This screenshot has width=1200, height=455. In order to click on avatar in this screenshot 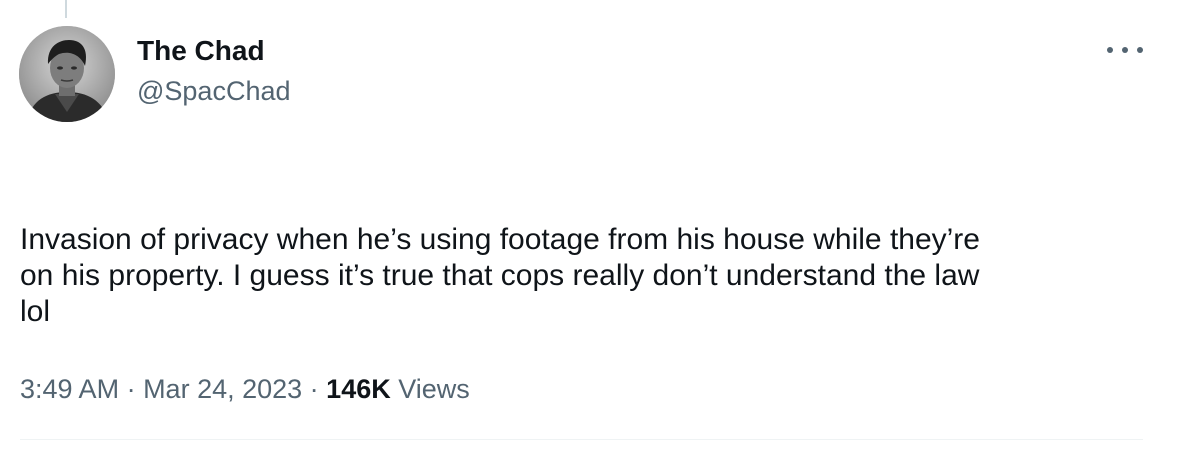, I will do `click(67, 74)`.